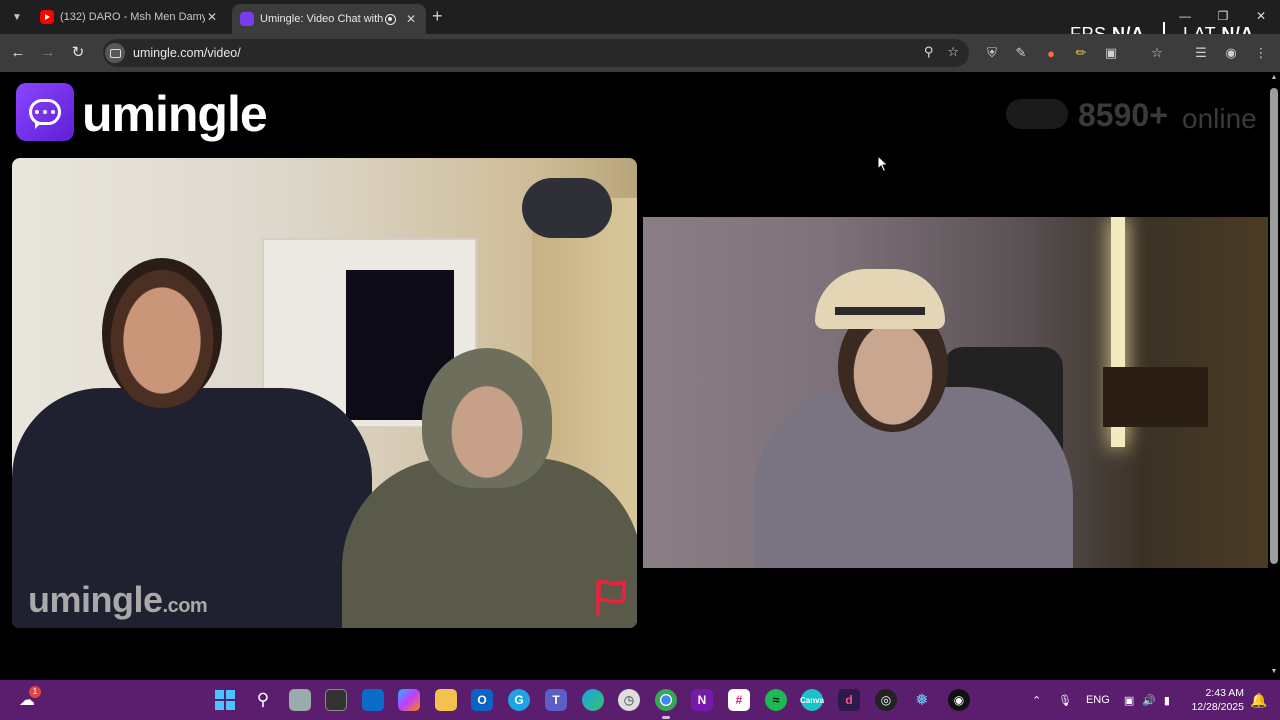 Image resolution: width=1280 pixels, height=720 pixels. Describe the element at coordinates (1201, 53) in the screenshot. I see `media-control-icon: ☰` at that location.